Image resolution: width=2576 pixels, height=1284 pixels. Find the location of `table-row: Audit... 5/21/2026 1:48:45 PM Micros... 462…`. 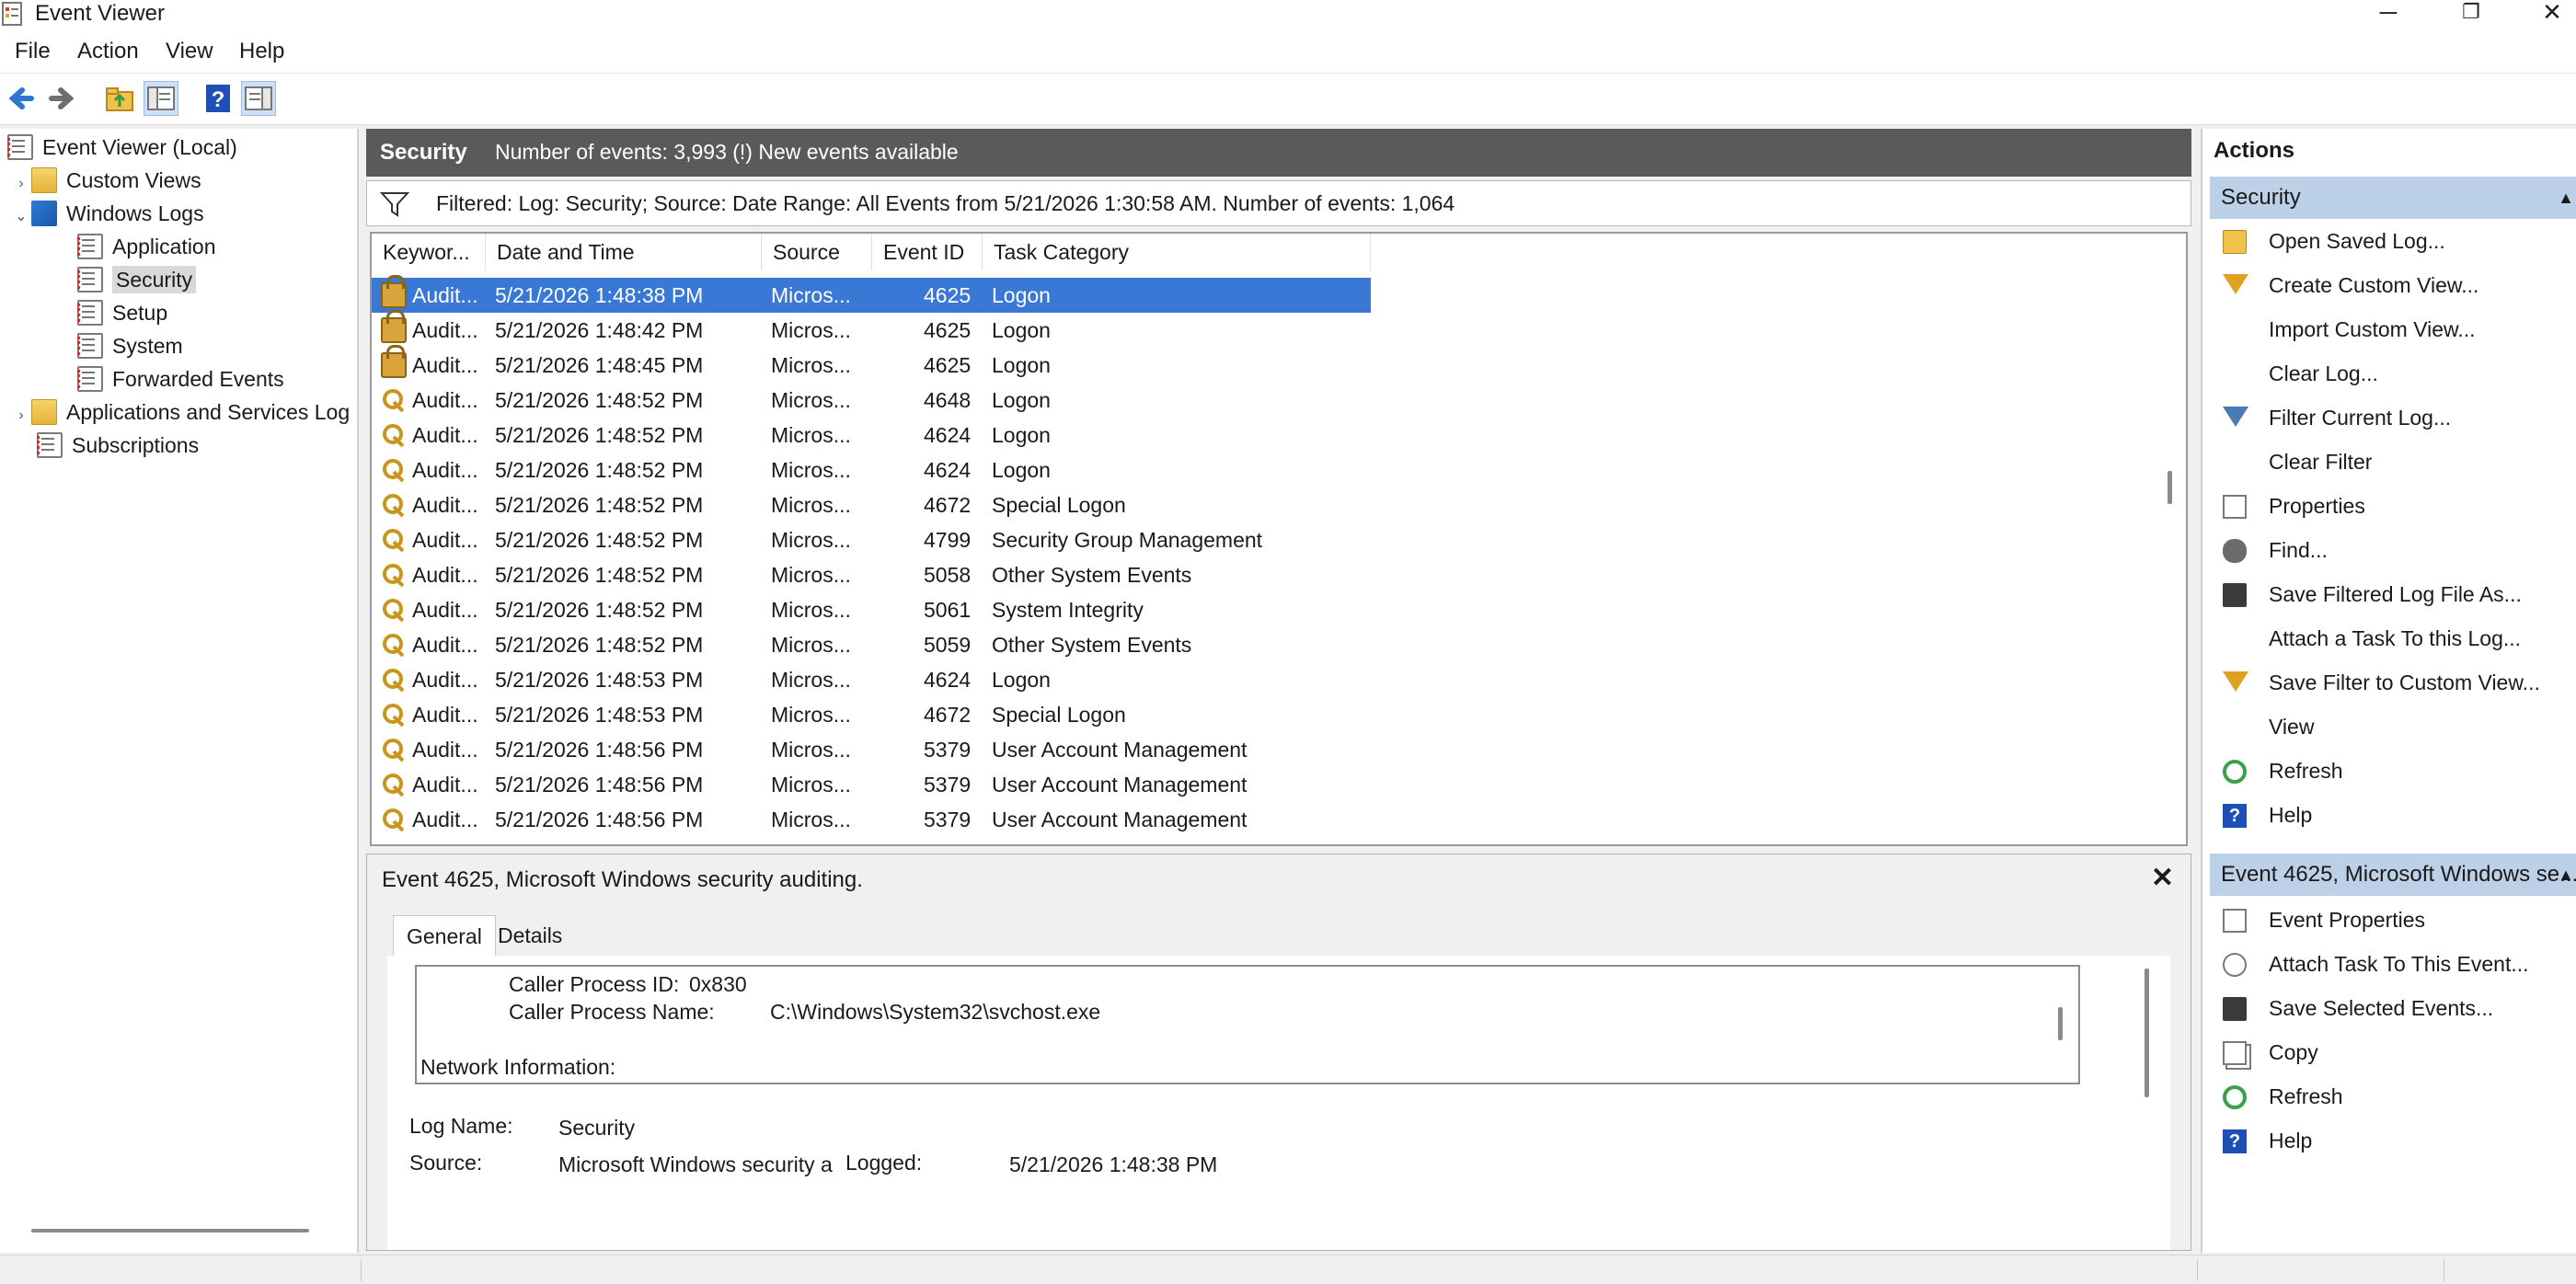

table-row: Audit... 5/21/2026 1:48:45 PM Micros... 462… is located at coordinates (1273, 364).